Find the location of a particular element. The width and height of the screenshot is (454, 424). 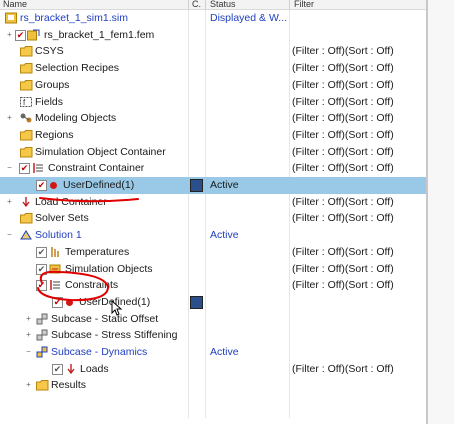

constraint-container-icon is located at coordinates (38, 168).